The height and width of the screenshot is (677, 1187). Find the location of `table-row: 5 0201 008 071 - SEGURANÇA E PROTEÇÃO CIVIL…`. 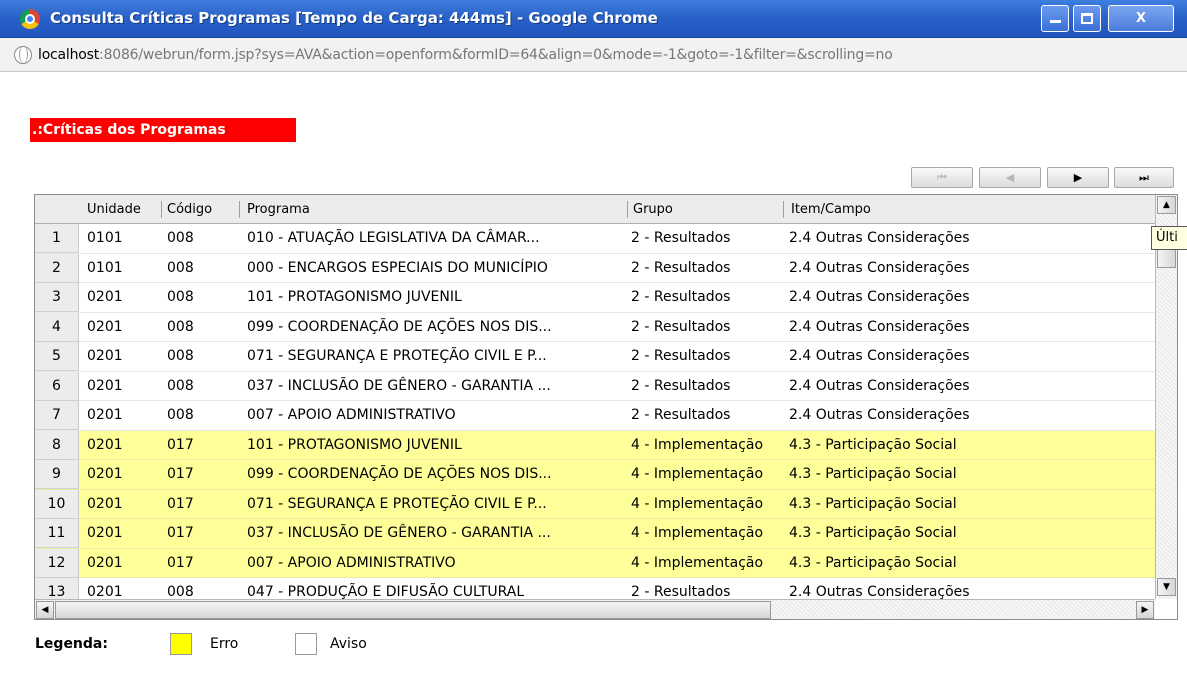

table-row: 5 0201 008 071 - SEGURANÇA E PROTEÇÃO CIVIL… is located at coordinates (595, 357).